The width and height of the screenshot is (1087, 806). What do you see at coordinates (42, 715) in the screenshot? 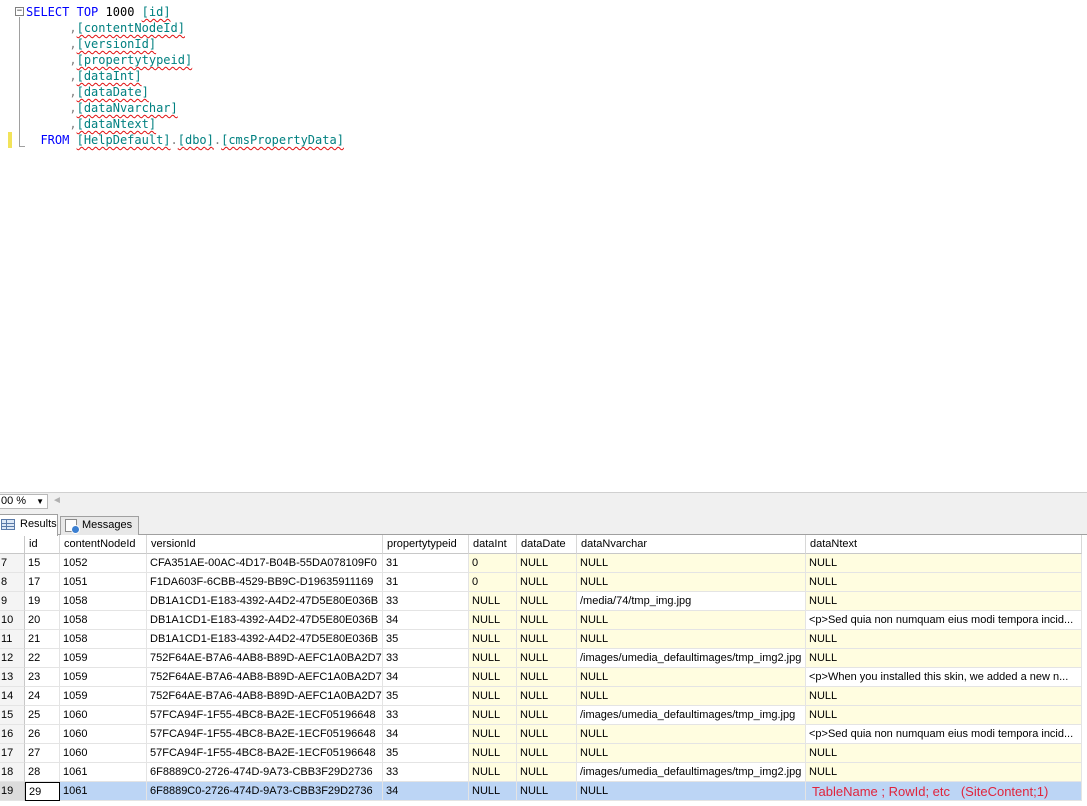
I see `id-cell: 25` at bounding box center [42, 715].